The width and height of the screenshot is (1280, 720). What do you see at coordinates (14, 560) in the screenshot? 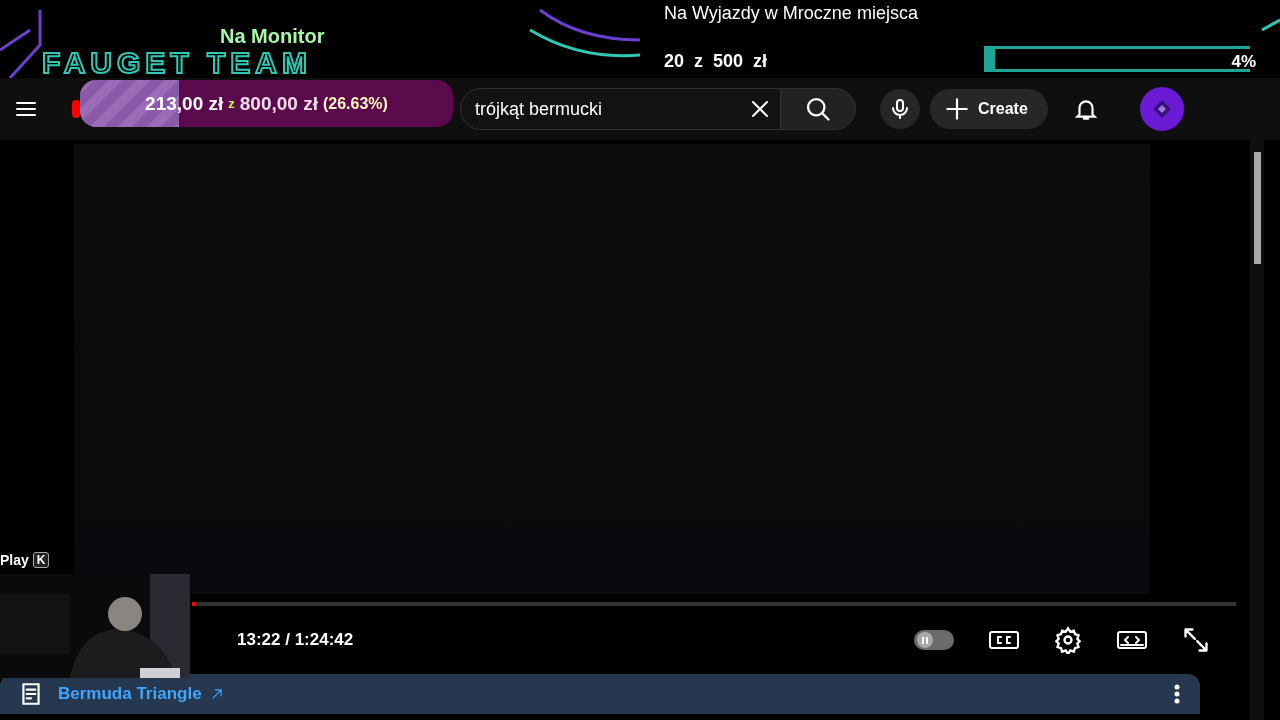
I see `tooltip-label: Play` at bounding box center [14, 560].